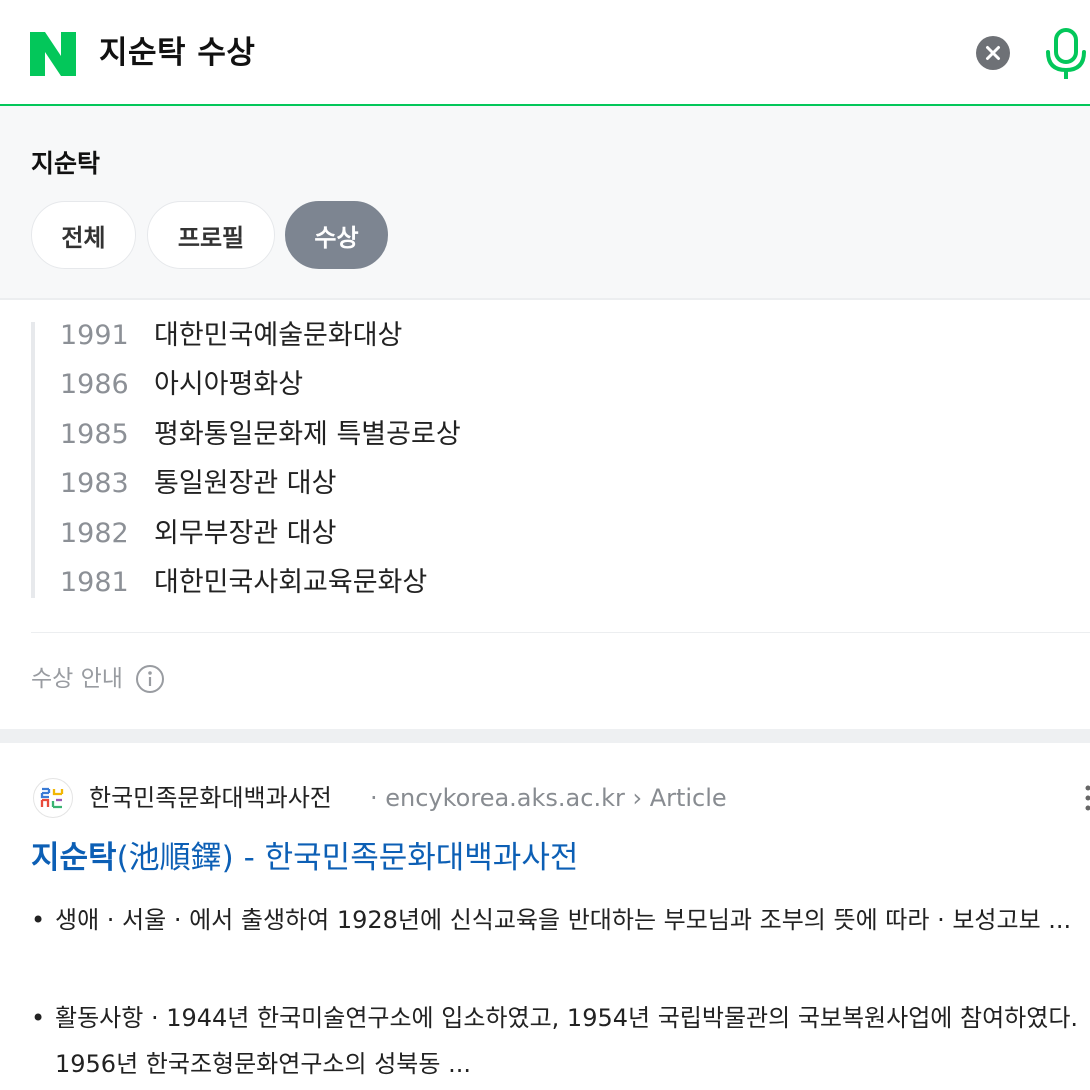 This screenshot has height=1090, width=1090. I want to click on section-gap, so click(545, 736).